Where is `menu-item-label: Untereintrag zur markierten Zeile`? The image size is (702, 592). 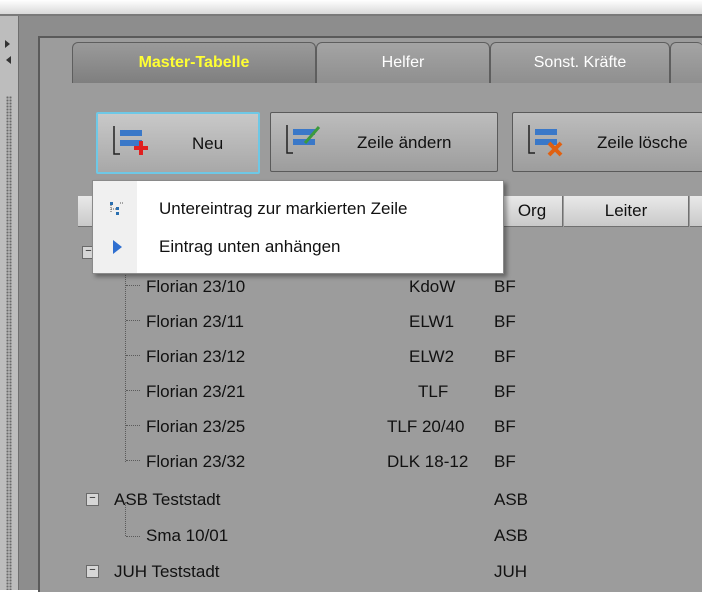 menu-item-label: Untereintrag zur markierten Zeile is located at coordinates (283, 208).